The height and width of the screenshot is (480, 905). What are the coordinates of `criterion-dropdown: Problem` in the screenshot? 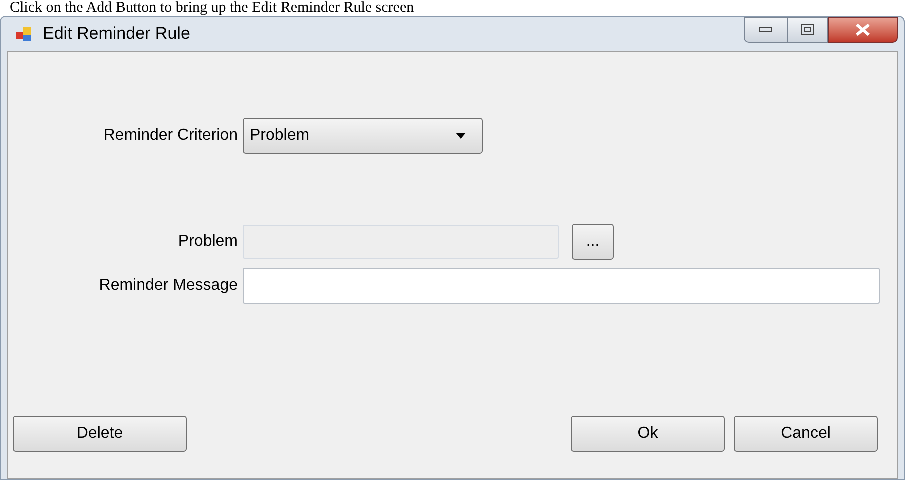 It's located at (363, 136).